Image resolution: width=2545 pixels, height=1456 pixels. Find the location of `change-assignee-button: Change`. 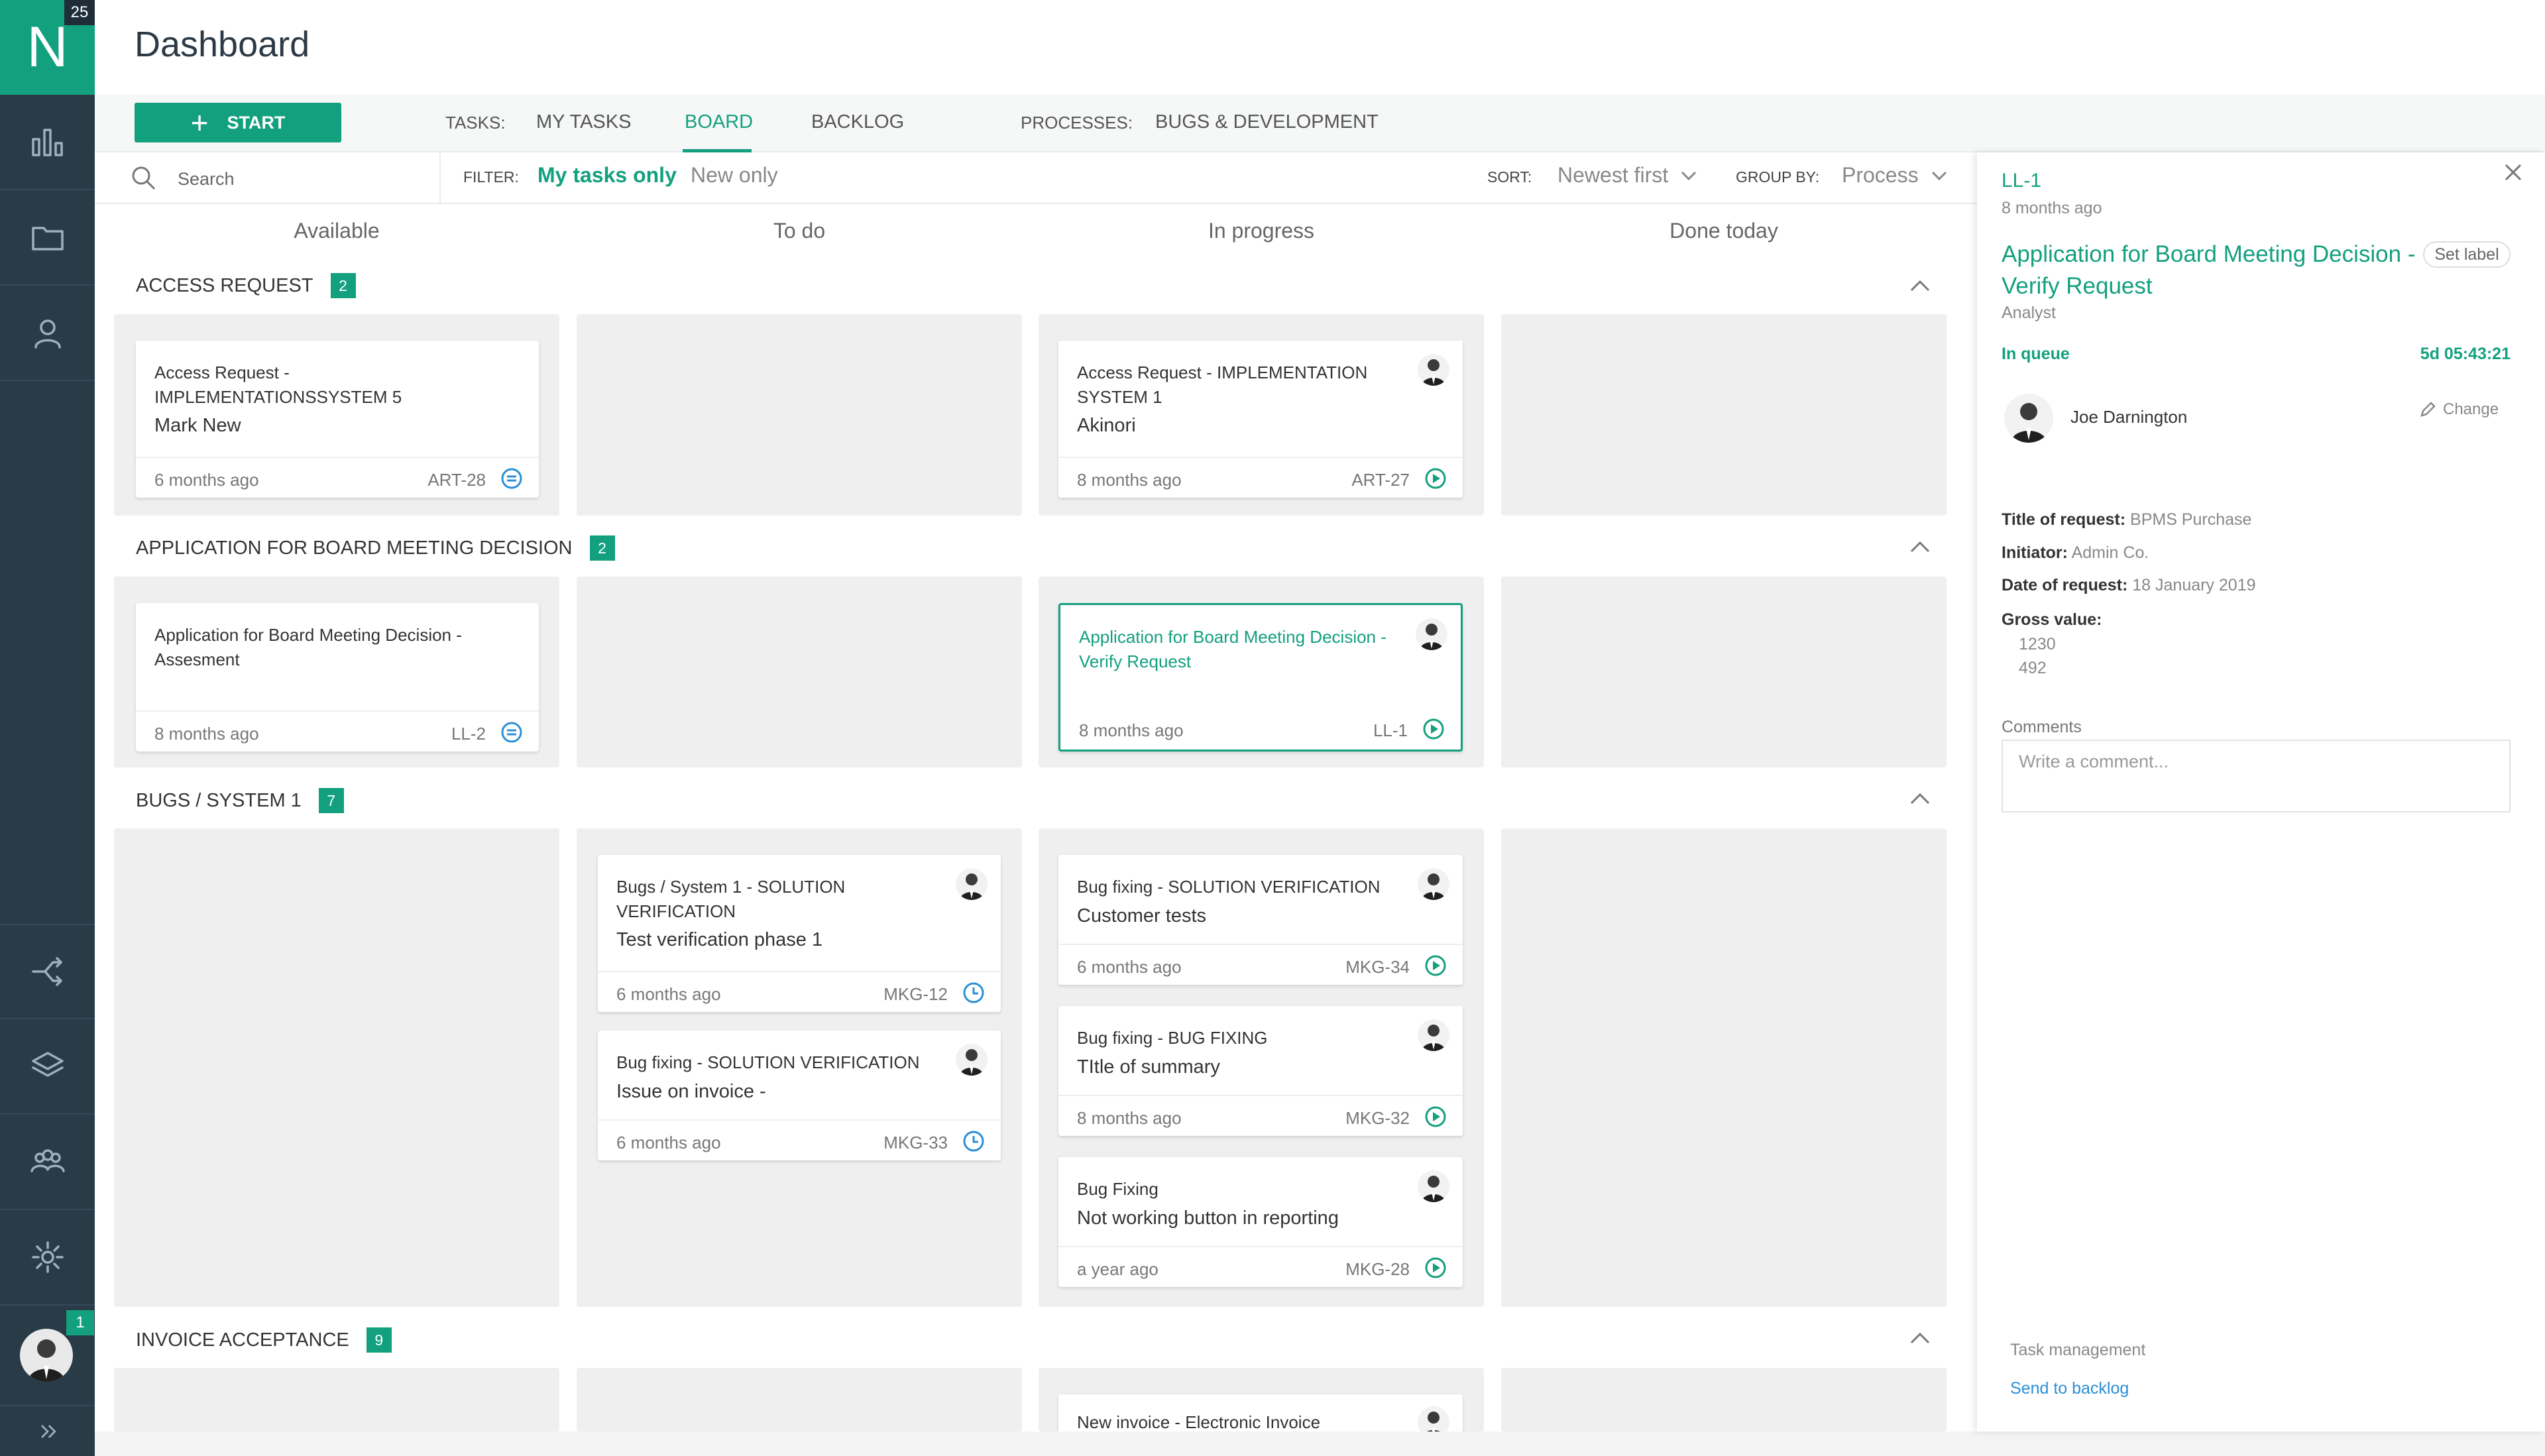

change-assignee-button: Change is located at coordinates (2459, 410).